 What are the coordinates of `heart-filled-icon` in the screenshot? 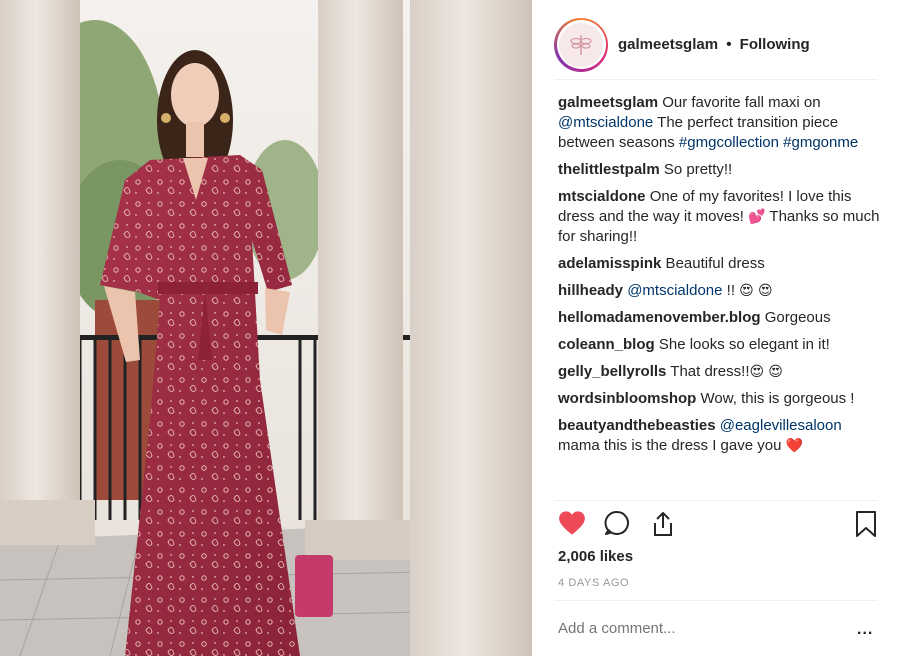 It's located at (572, 525).